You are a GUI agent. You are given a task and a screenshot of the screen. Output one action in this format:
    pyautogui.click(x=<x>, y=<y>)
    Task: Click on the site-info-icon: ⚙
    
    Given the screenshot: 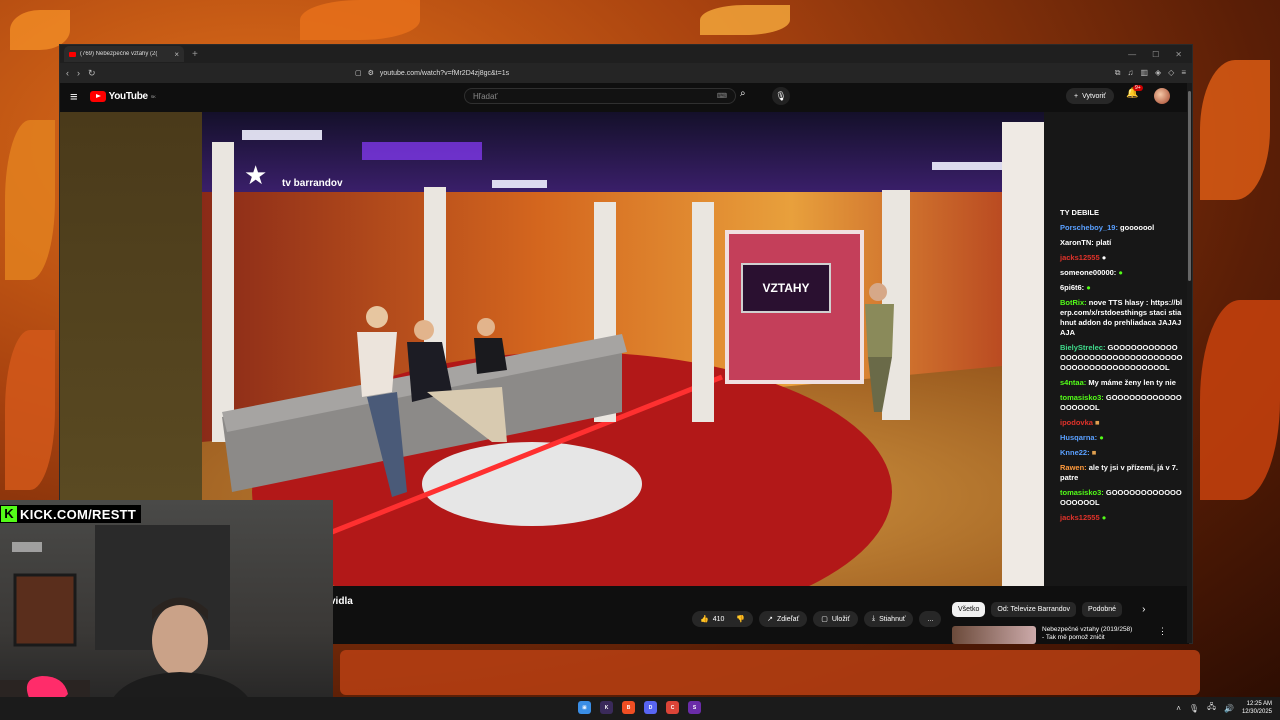 What is the action you would take?
    pyautogui.click(x=371, y=73)
    